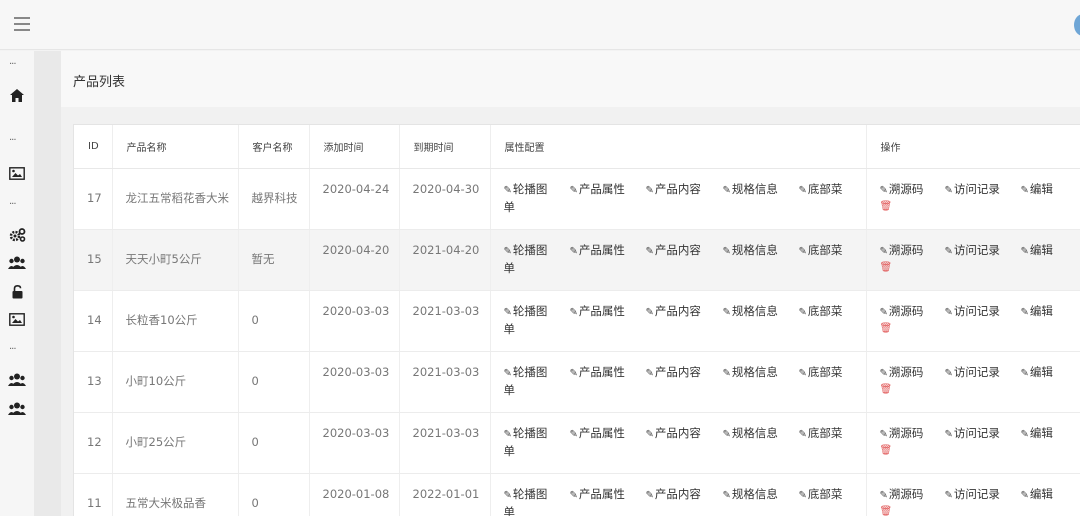 The width and height of the screenshot is (1080, 516). Describe the element at coordinates (175, 147) in the screenshot. I see `column-header: 产品名称` at that location.